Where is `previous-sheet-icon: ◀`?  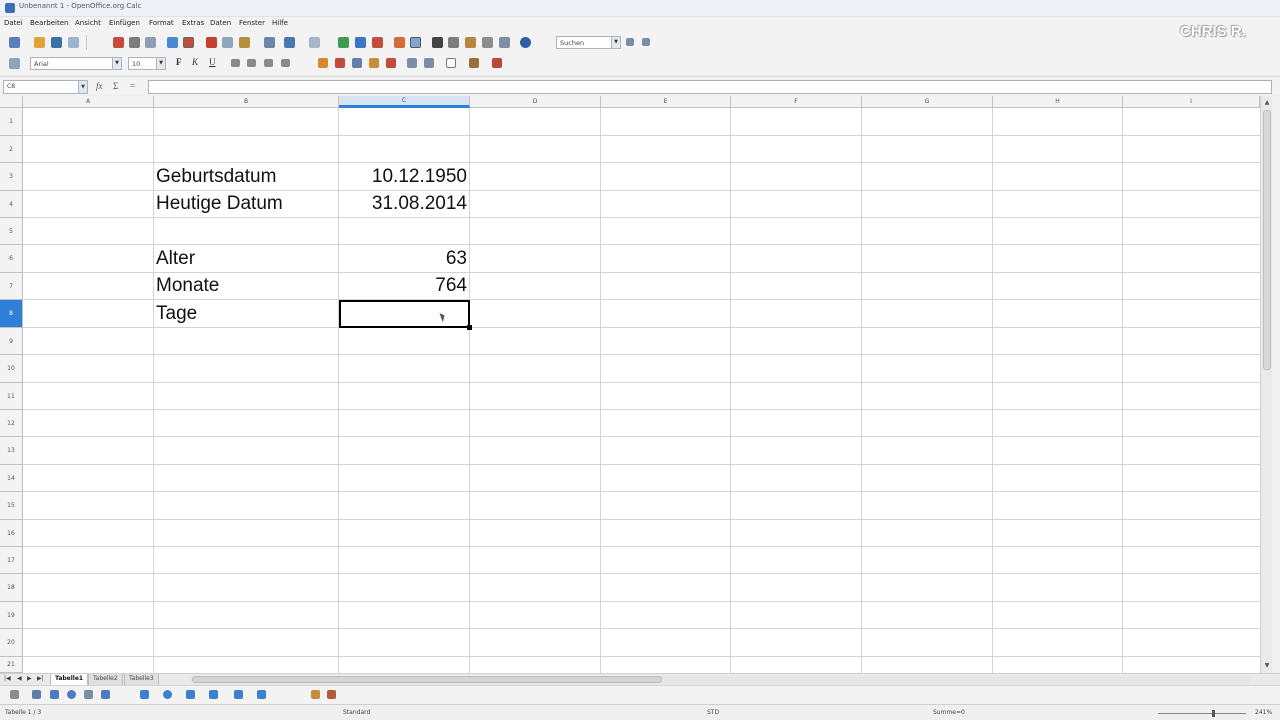 previous-sheet-icon: ◀ is located at coordinates (19, 678).